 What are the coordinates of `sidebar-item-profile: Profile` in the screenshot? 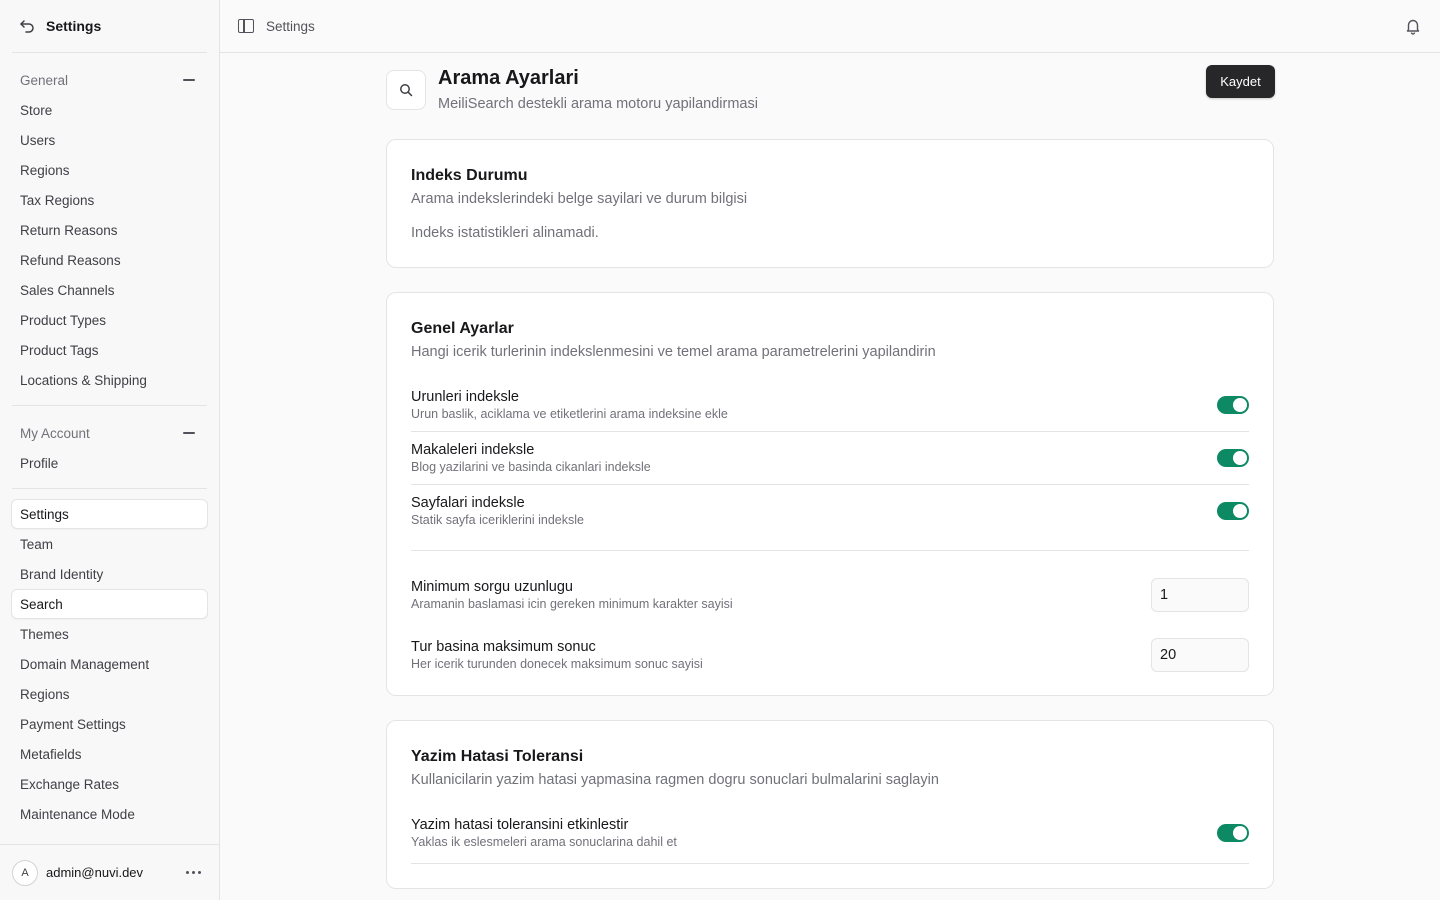 It's located at (109, 463).